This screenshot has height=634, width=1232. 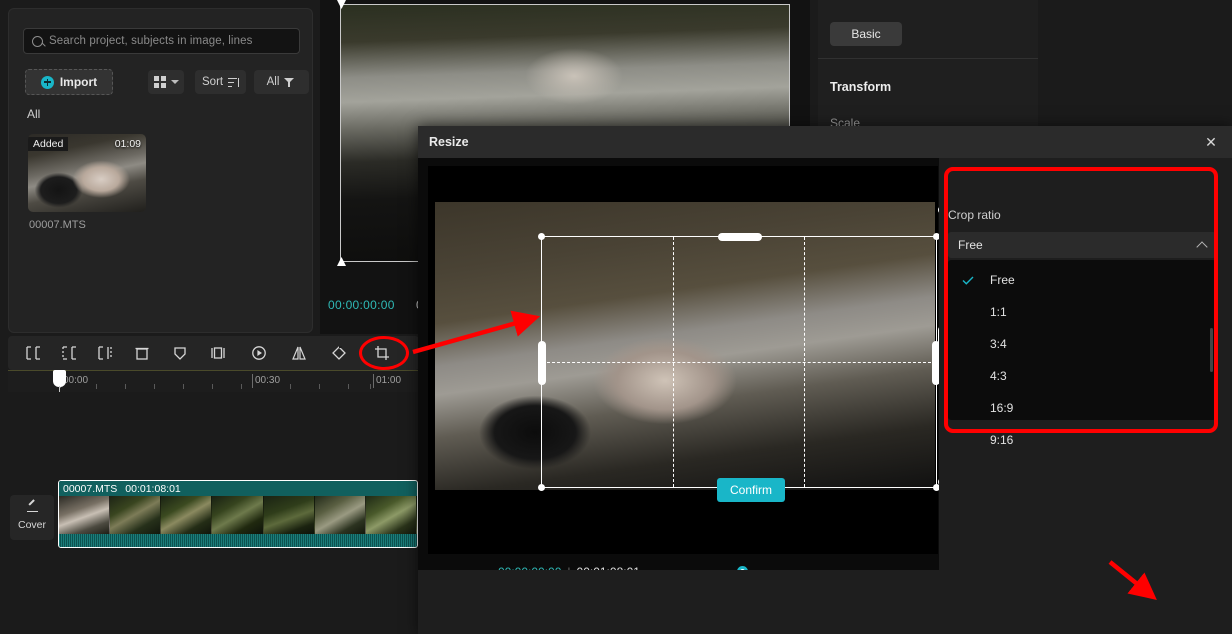 I want to click on arrow-to-confirm, so click(x=1132, y=580).